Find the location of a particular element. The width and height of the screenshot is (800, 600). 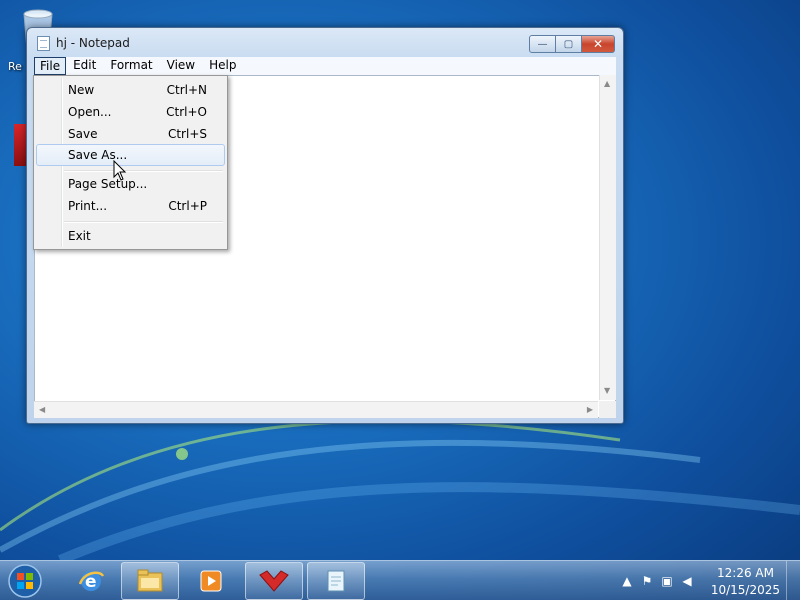

minimize-icon: — is located at coordinates (542, 44).